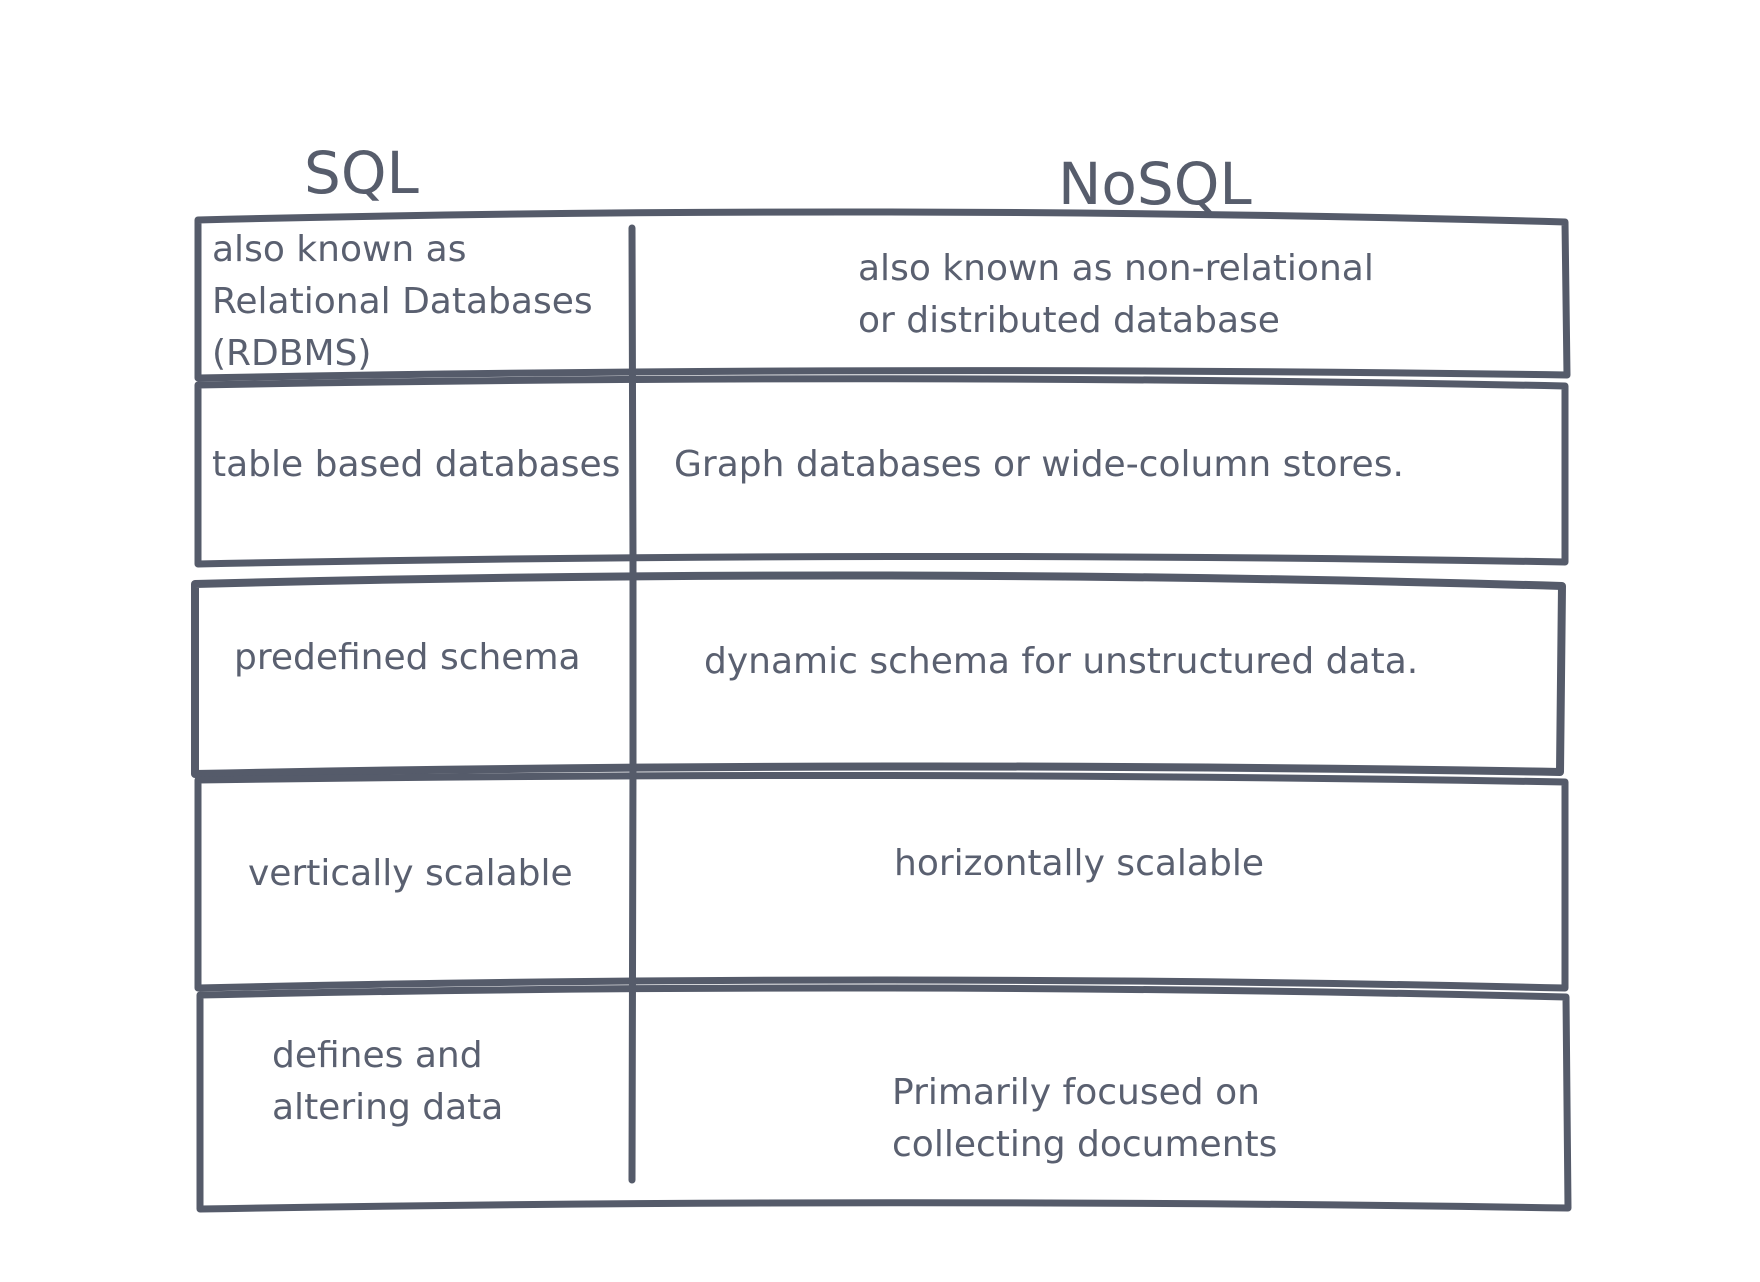  I want to click on row-3-nosql-cell: dynamic schema for unstructured data., so click(1061, 662).